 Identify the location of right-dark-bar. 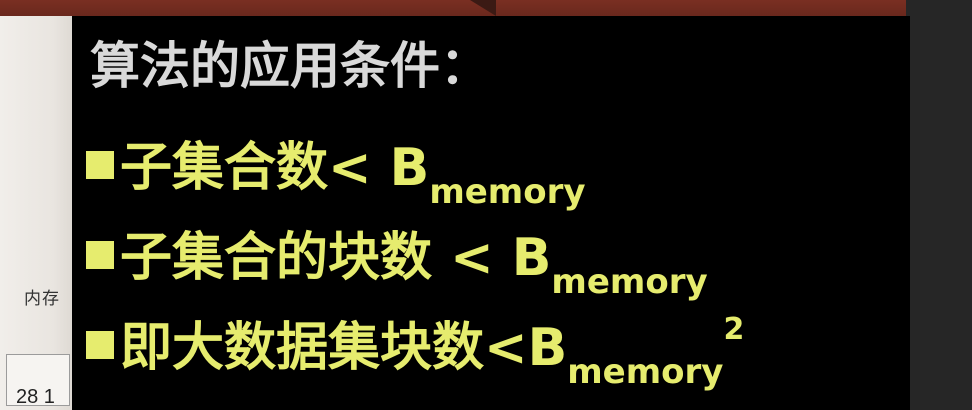
(939, 205).